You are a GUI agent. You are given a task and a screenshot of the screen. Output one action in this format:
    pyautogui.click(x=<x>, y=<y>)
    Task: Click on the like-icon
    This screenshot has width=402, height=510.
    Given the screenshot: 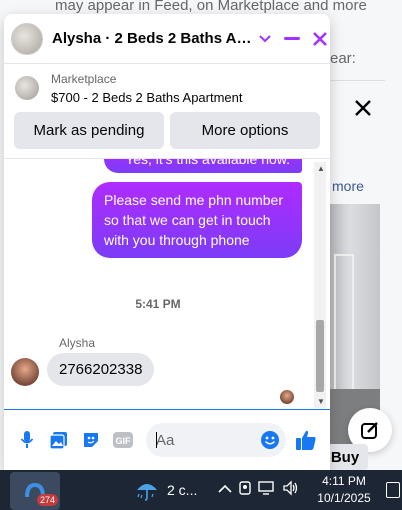 What is the action you would take?
    pyautogui.click(x=306, y=440)
    